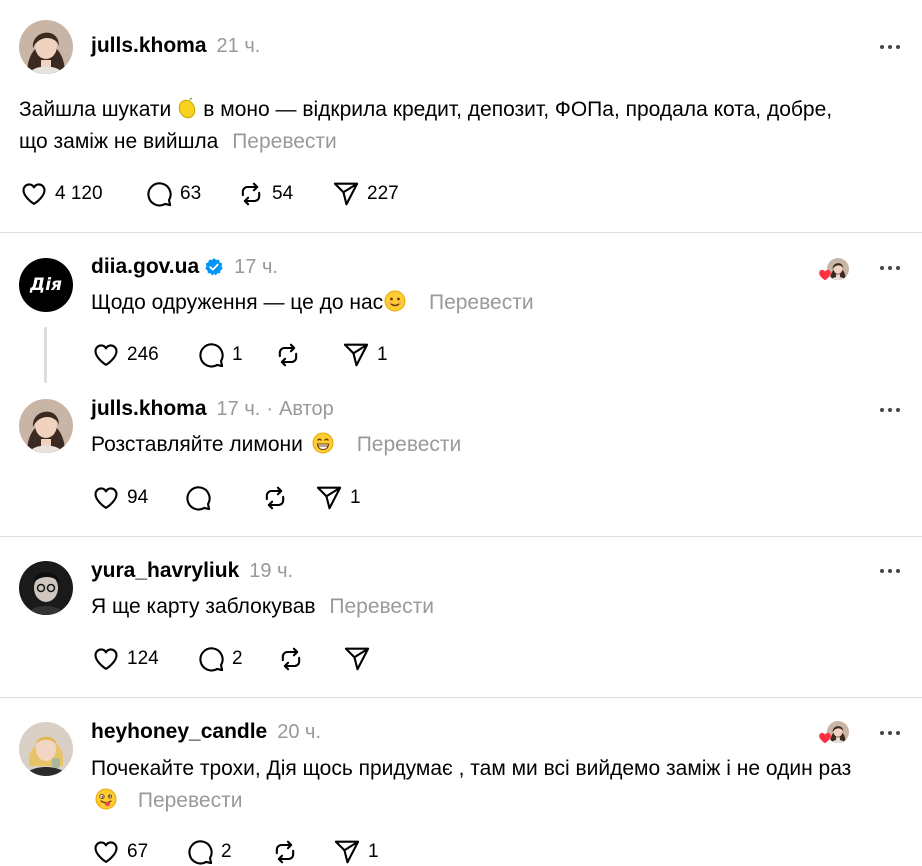  Describe the element at coordinates (365, 194) in the screenshot. I see `share-button: 227` at that location.